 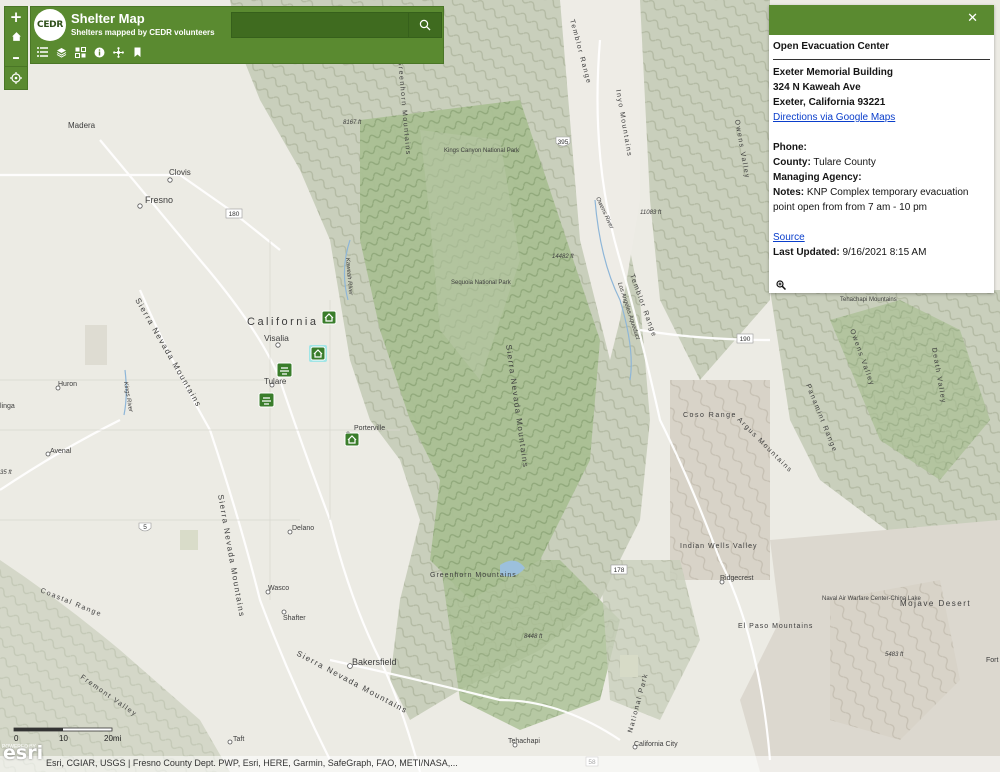 I want to click on svg-text: 5, so click(x=145, y=527).